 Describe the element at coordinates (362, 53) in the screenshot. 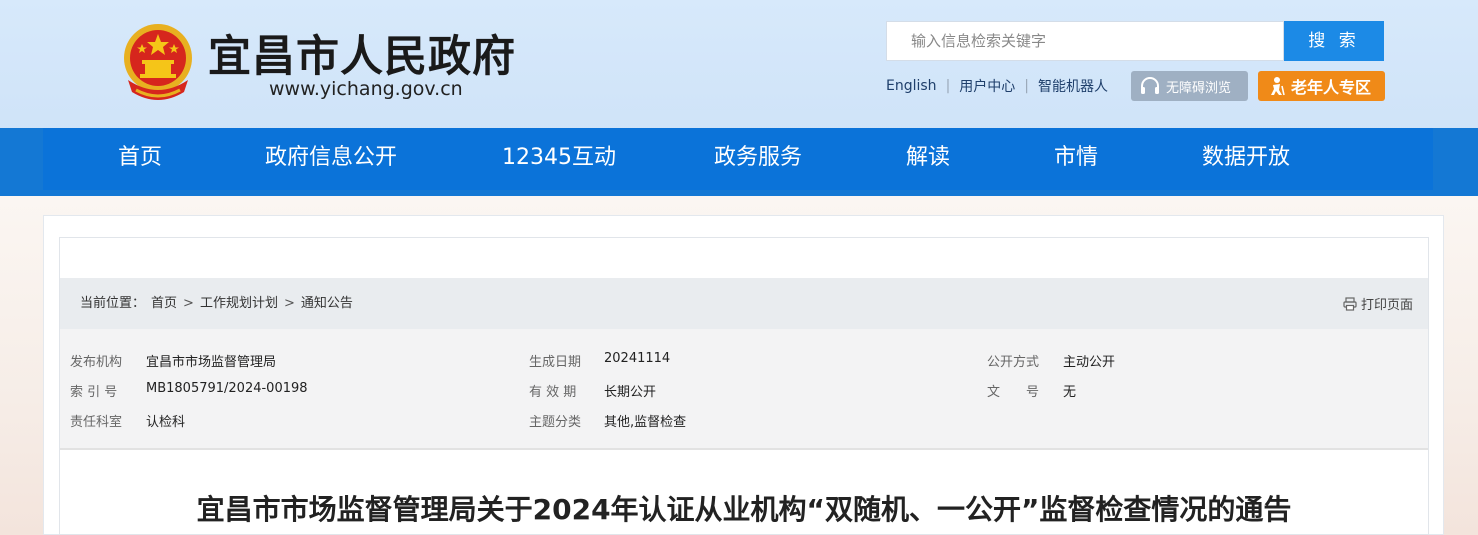

I see `site-name: 宜昌市人民政府` at that location.